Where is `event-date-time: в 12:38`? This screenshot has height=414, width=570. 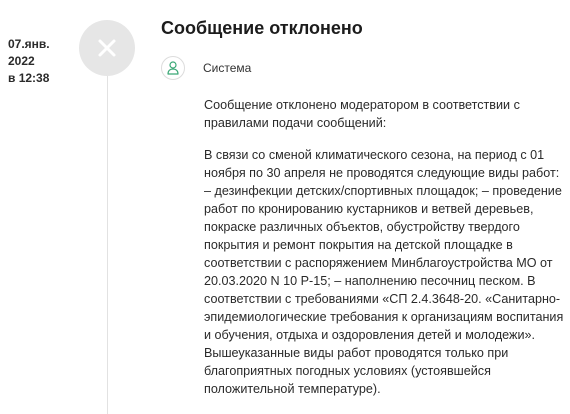
event-date-time: в 12:38 is located at coordinates (29, 78).